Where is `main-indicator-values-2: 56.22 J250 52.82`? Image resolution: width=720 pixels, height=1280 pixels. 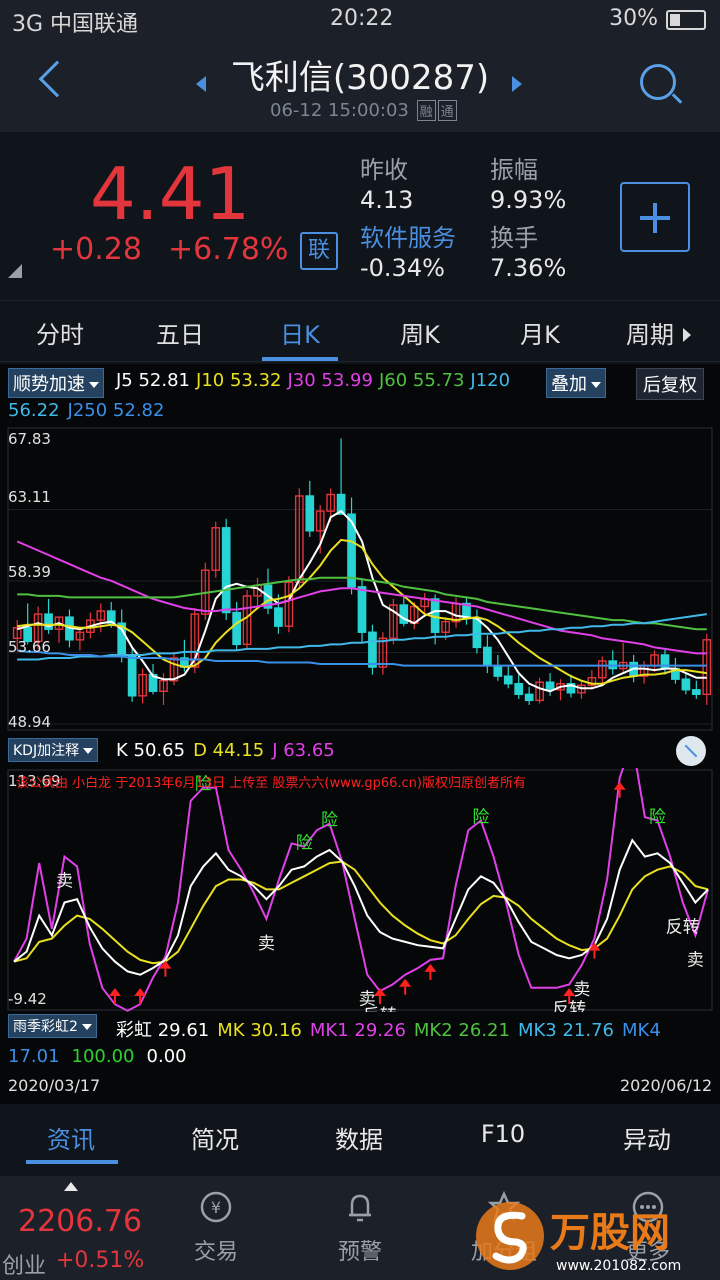
main-indicator-values-2: 56.22 J250 52.82 is located at coordinates (86, 410).